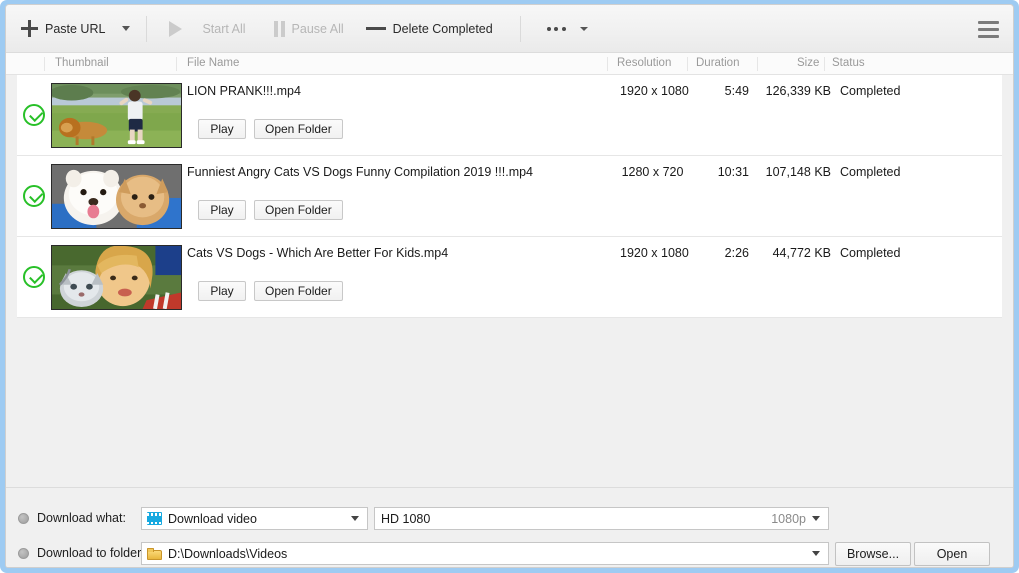 The image size is (1019, 573). Describe the element at coordinates (485, 553) in the screenshot. I see `folder-path-select: D:\Downloads\Videos` at that location.